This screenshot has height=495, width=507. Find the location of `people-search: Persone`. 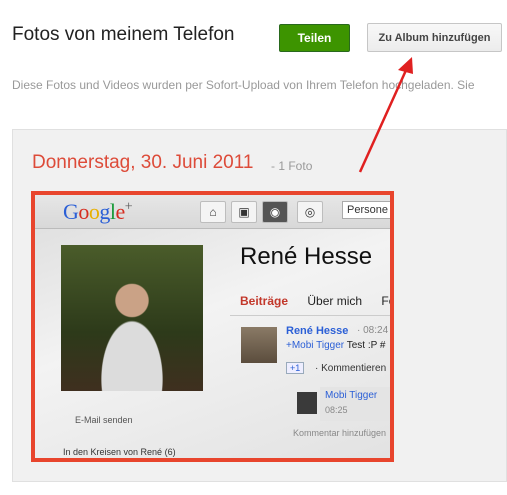

people-search: Persone is located at coordinates (366, 210).